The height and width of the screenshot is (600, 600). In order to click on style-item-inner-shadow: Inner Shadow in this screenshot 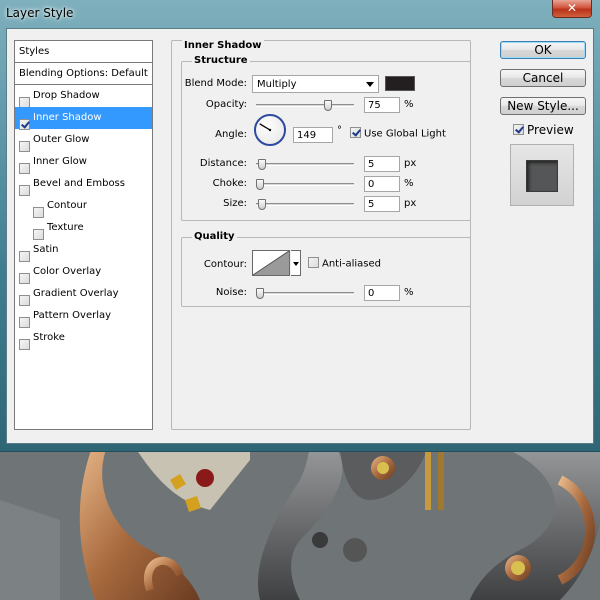, I will do `click(83, 118)`.